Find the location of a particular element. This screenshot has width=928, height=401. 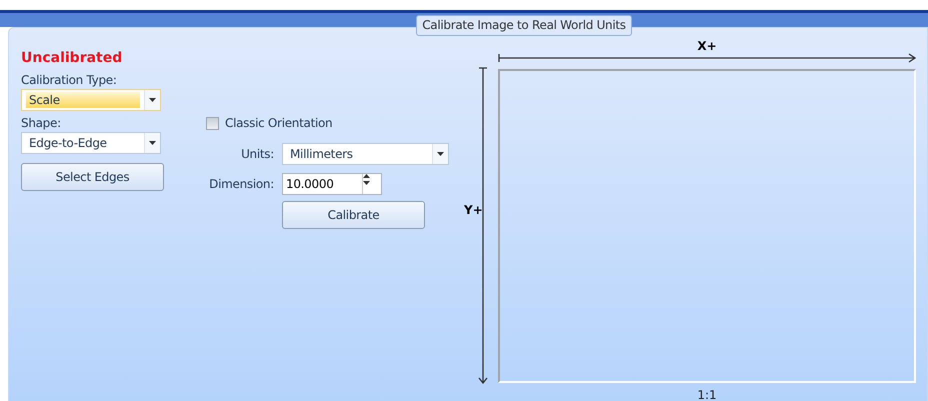

dimension-label: Dimension: is located at coordinates (241, 184).